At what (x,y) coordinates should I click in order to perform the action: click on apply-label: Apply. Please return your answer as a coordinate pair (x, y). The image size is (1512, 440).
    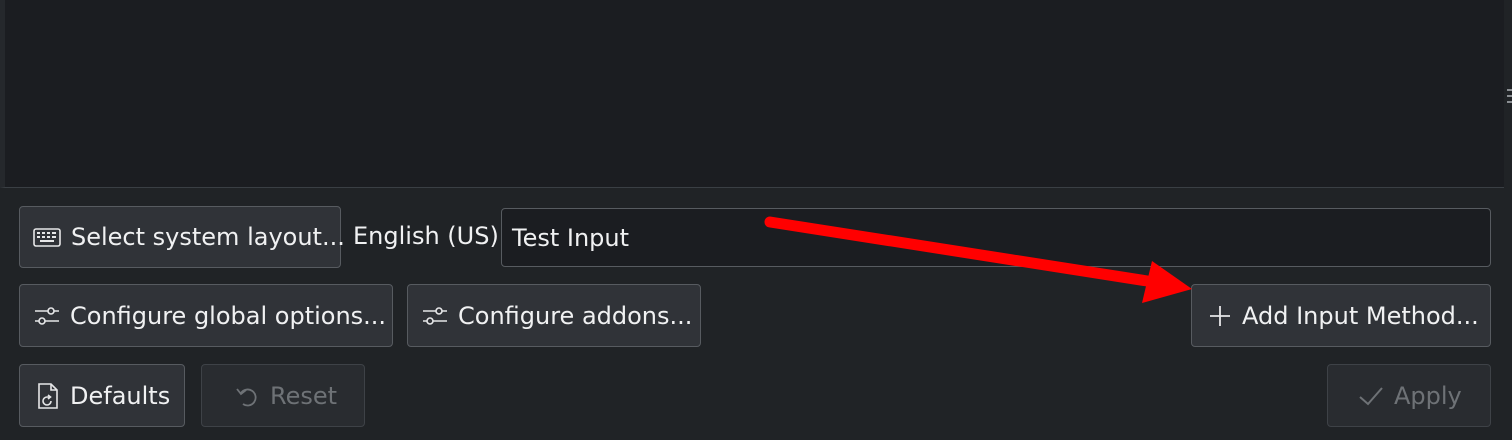
    Looking at the image, I should click on (1428, 395).